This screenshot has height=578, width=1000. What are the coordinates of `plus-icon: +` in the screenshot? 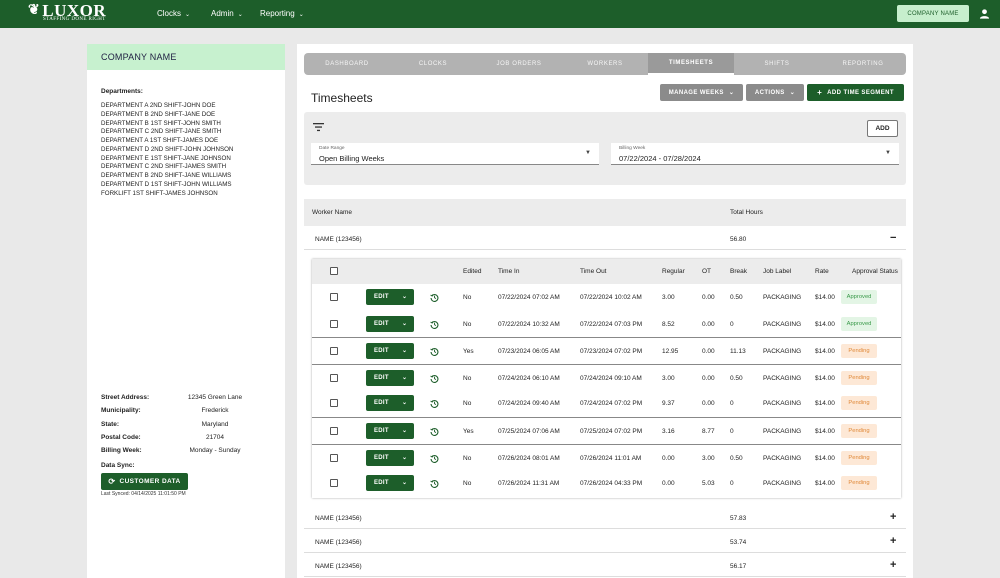 It's located at (820, 92).